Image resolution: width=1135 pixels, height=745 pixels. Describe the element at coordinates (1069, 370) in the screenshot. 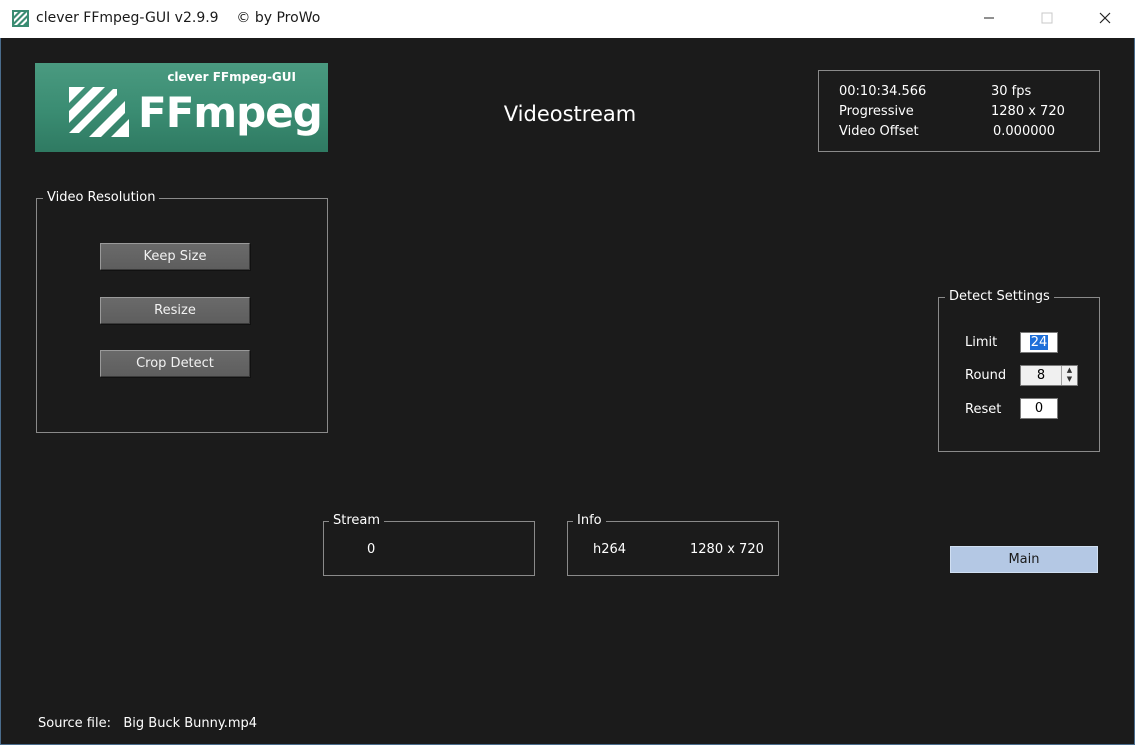

I see `spin-up-icon: ▲` at that location.